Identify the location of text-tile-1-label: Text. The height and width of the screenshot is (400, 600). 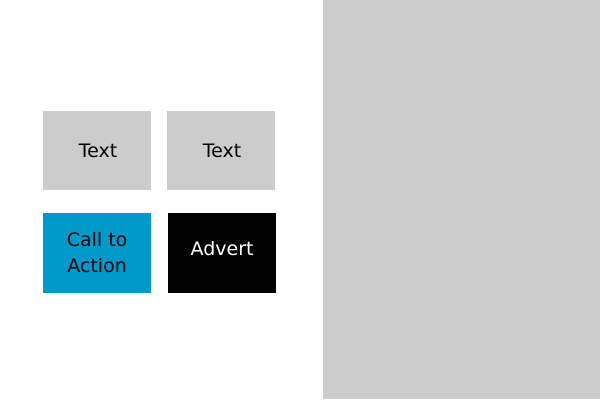
(98, 150).